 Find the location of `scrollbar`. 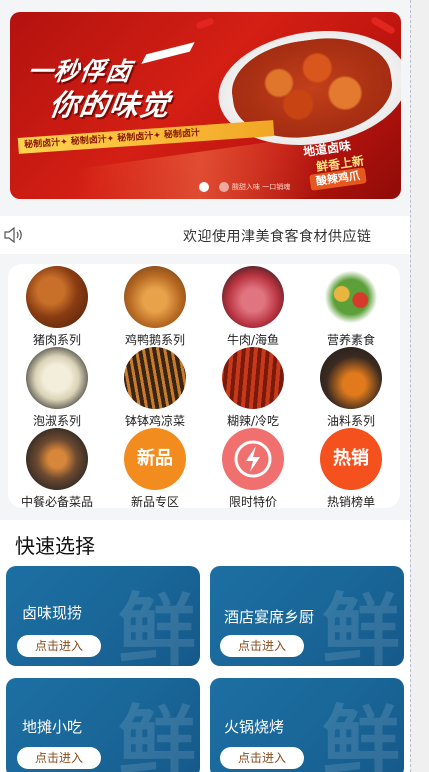

scrollbar is located at coordinates (419, 386).